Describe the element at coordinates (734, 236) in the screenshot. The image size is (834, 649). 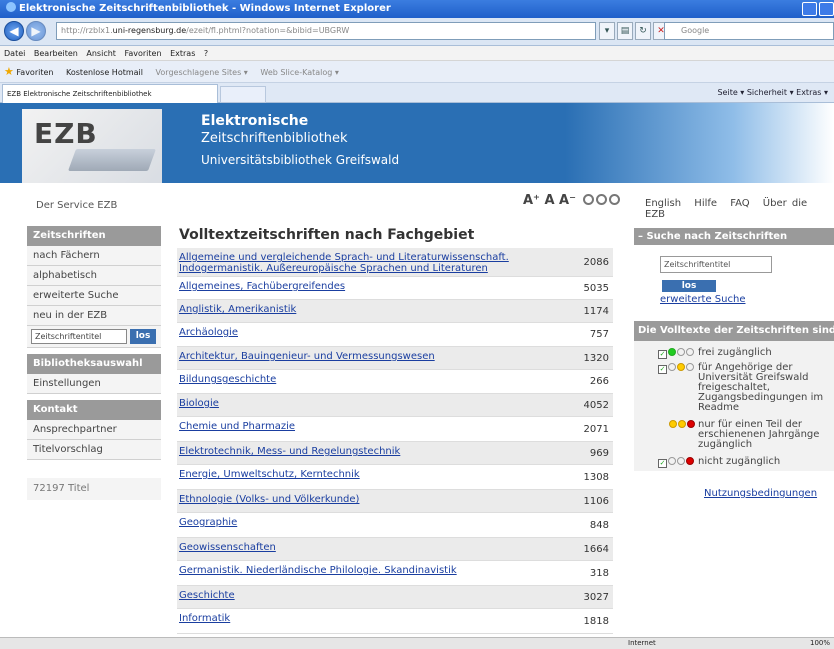
I see `search-panel-head: – Suche nach Zeitschriften` at that location.